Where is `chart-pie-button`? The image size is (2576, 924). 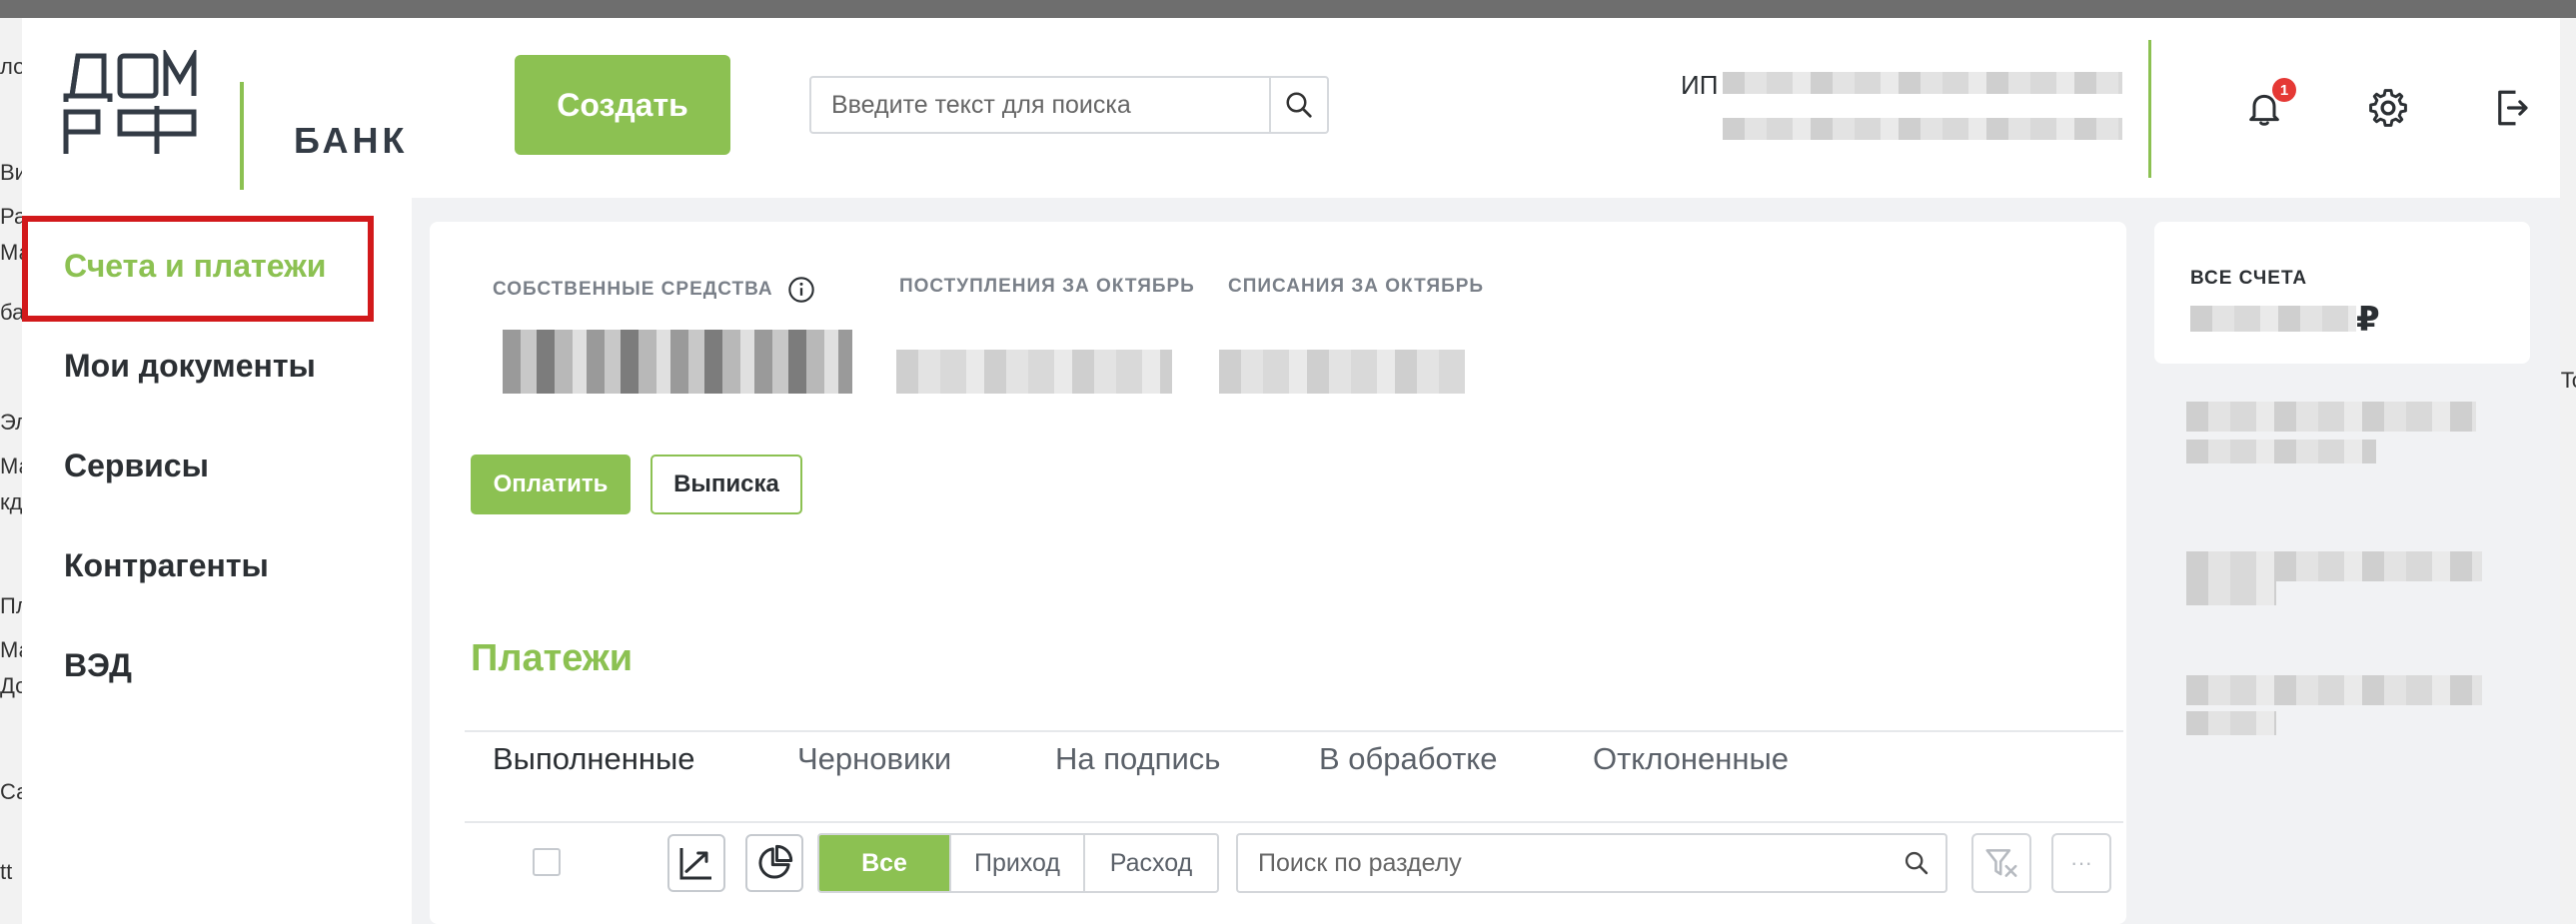 chart-pie-button is located at coordinates (774, 863).